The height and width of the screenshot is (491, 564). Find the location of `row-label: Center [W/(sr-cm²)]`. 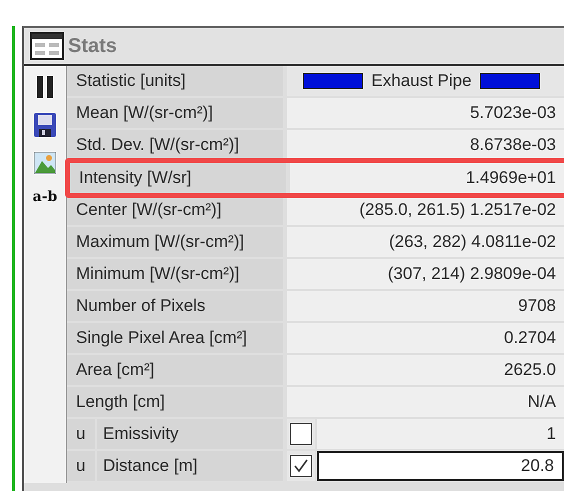

row-label: Center [W/(sr-cm²)] is located at coordinates (175, 210).